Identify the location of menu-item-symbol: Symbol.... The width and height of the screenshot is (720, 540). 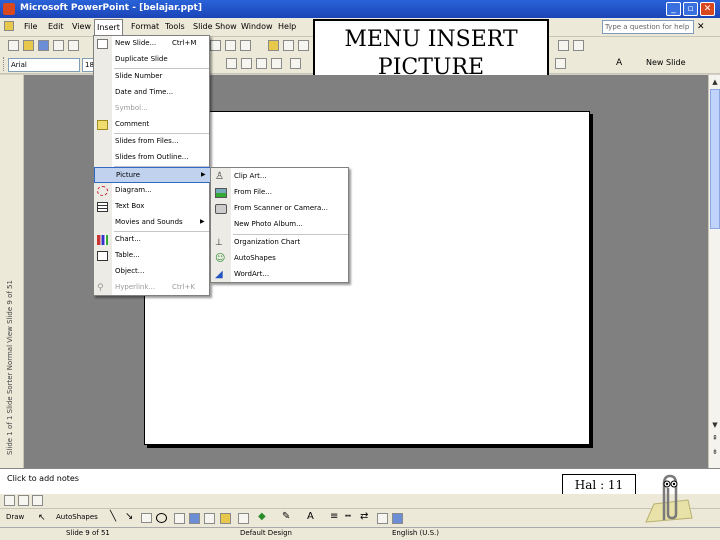
(152, 109).